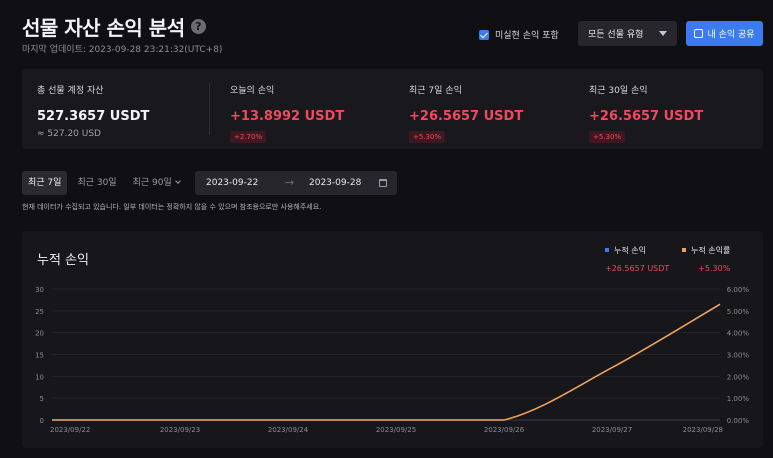 The width and height of the screenshot is (773, 458). I want to click on unrealized-pnl-toggle: 미실현 손익 포함, so click(519, 34).